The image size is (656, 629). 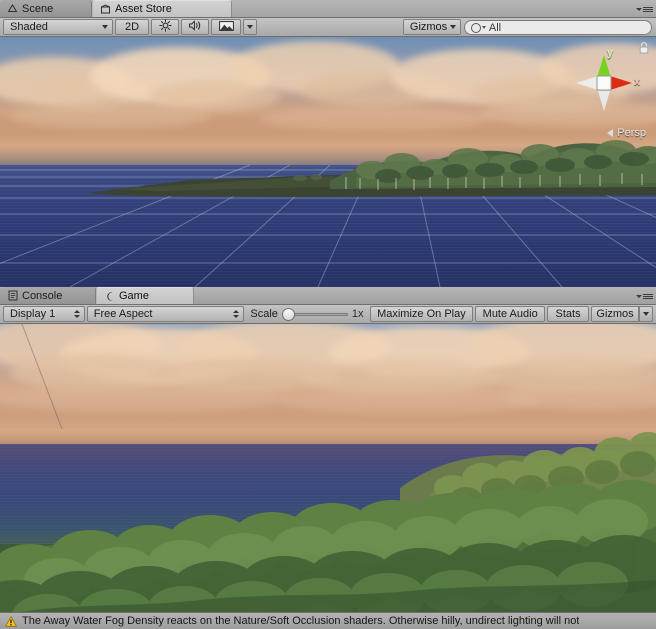 What do you see at coordinates (495, 27) in the screenshot?
I see `scene-search-value: All` at bounding box center [495, 27].